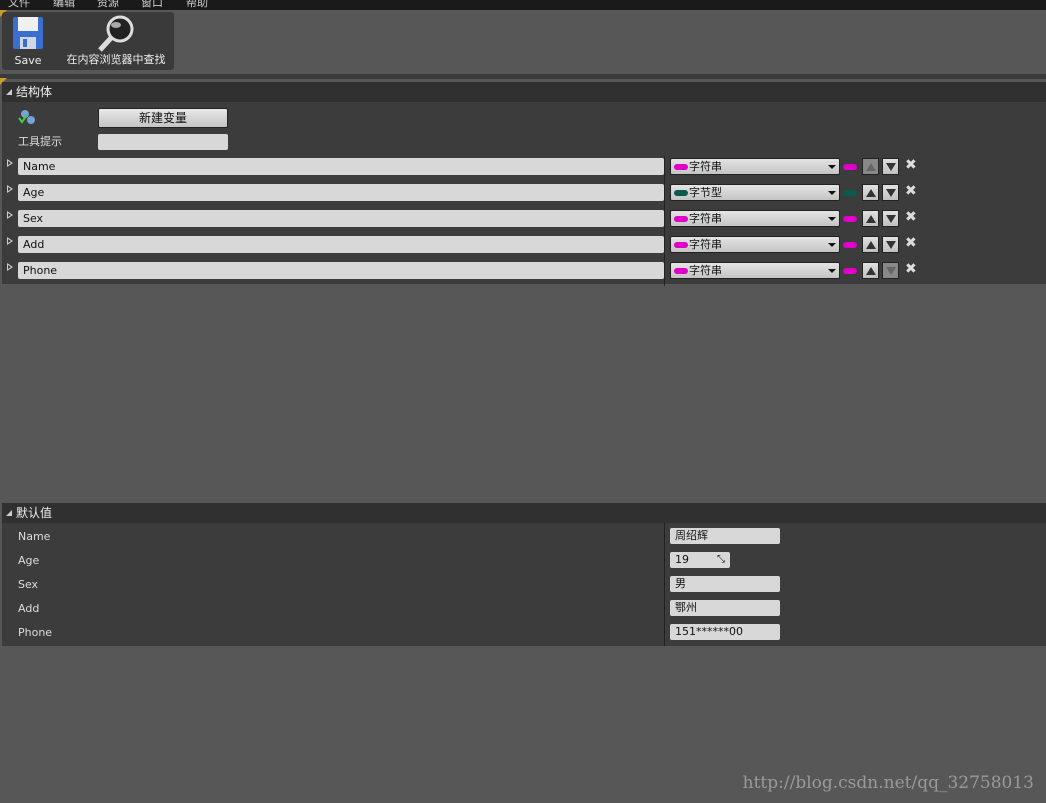  What do you see at coordinates (341, 166) in the screenshot?
I see `variable-name-input: Name` at bounding box center [341, 166].